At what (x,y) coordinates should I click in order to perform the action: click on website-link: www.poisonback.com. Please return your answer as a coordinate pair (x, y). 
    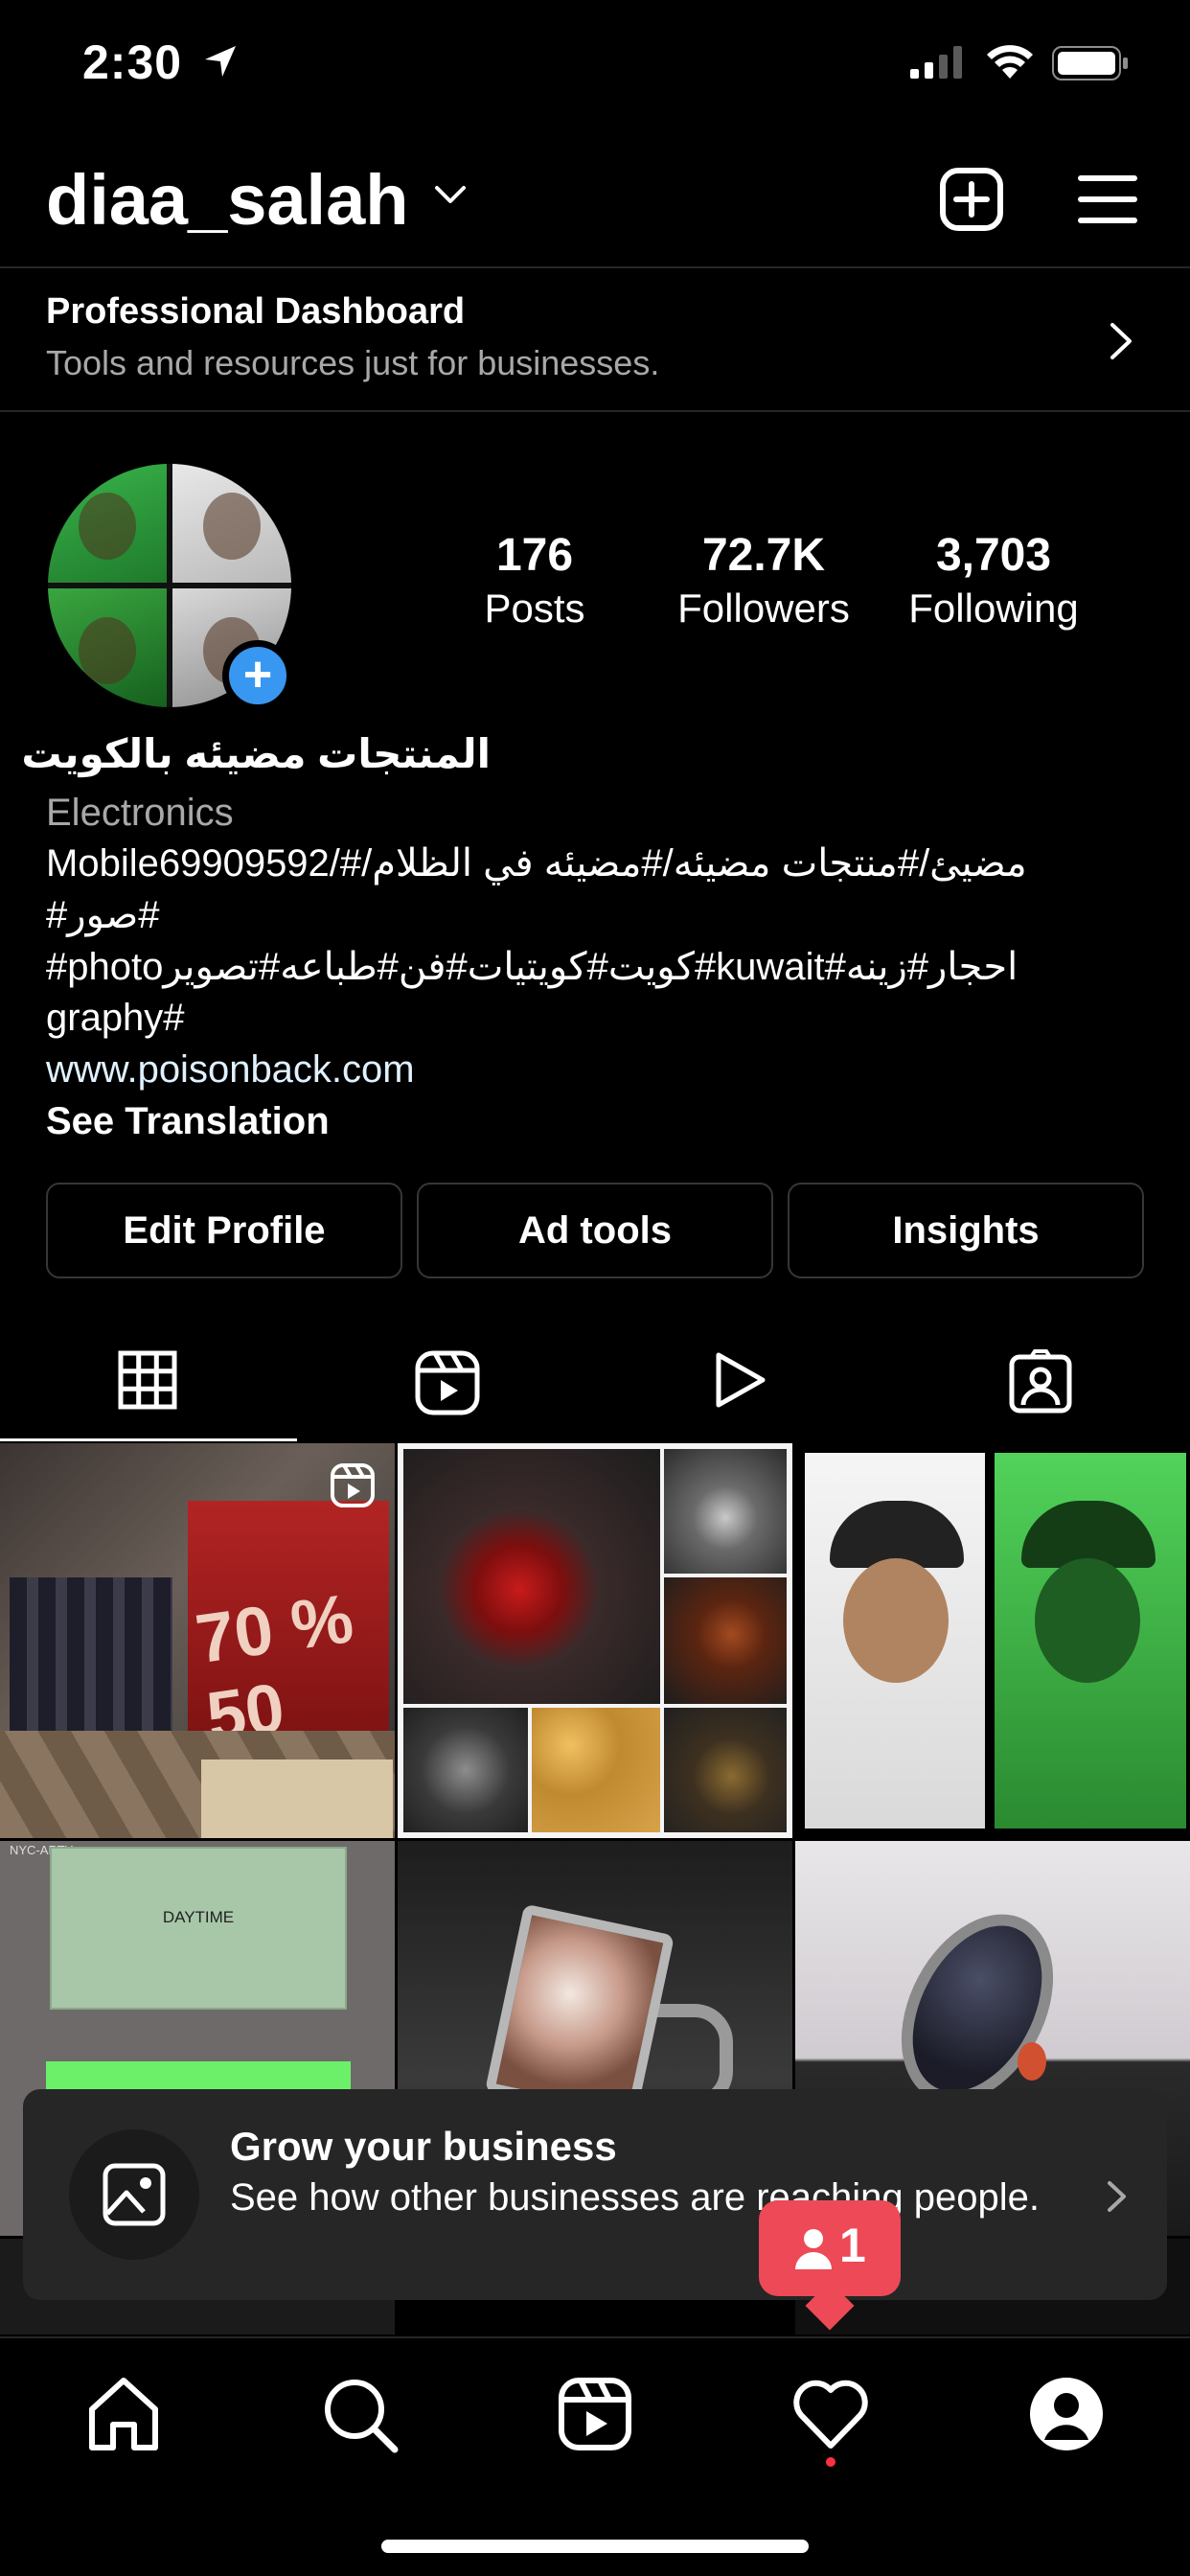
    Looking at the image, I should click on (230, 1070).